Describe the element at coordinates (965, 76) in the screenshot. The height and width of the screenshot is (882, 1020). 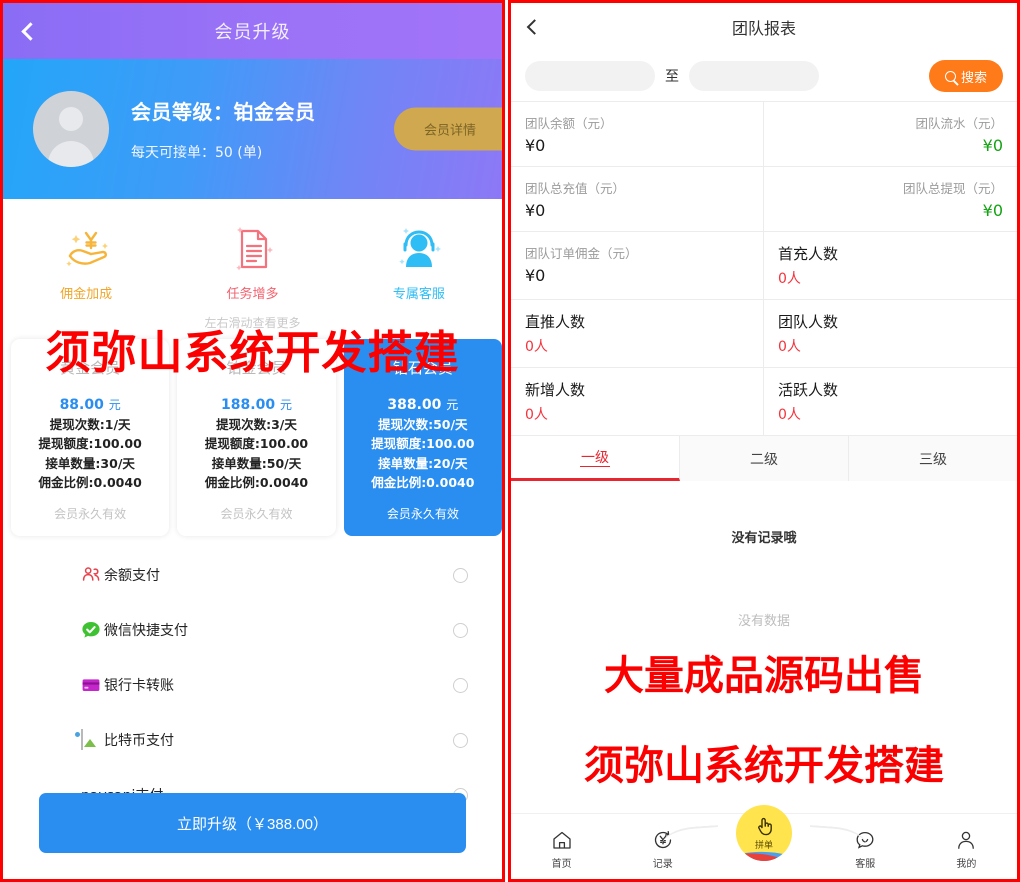
I see `search-button: 搜索` at that location.